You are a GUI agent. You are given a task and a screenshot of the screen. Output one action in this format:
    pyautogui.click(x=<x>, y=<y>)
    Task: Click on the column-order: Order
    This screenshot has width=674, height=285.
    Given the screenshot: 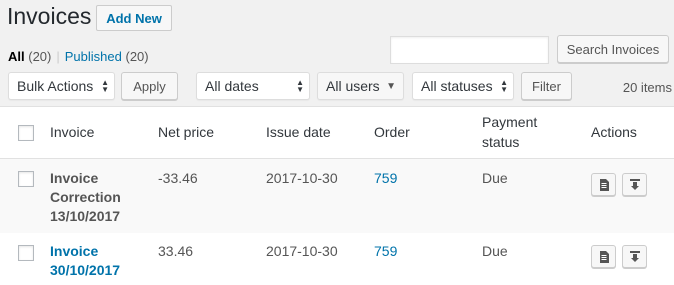 What is the action you would take?
    pyautogui.click(x=392, y=132)
    